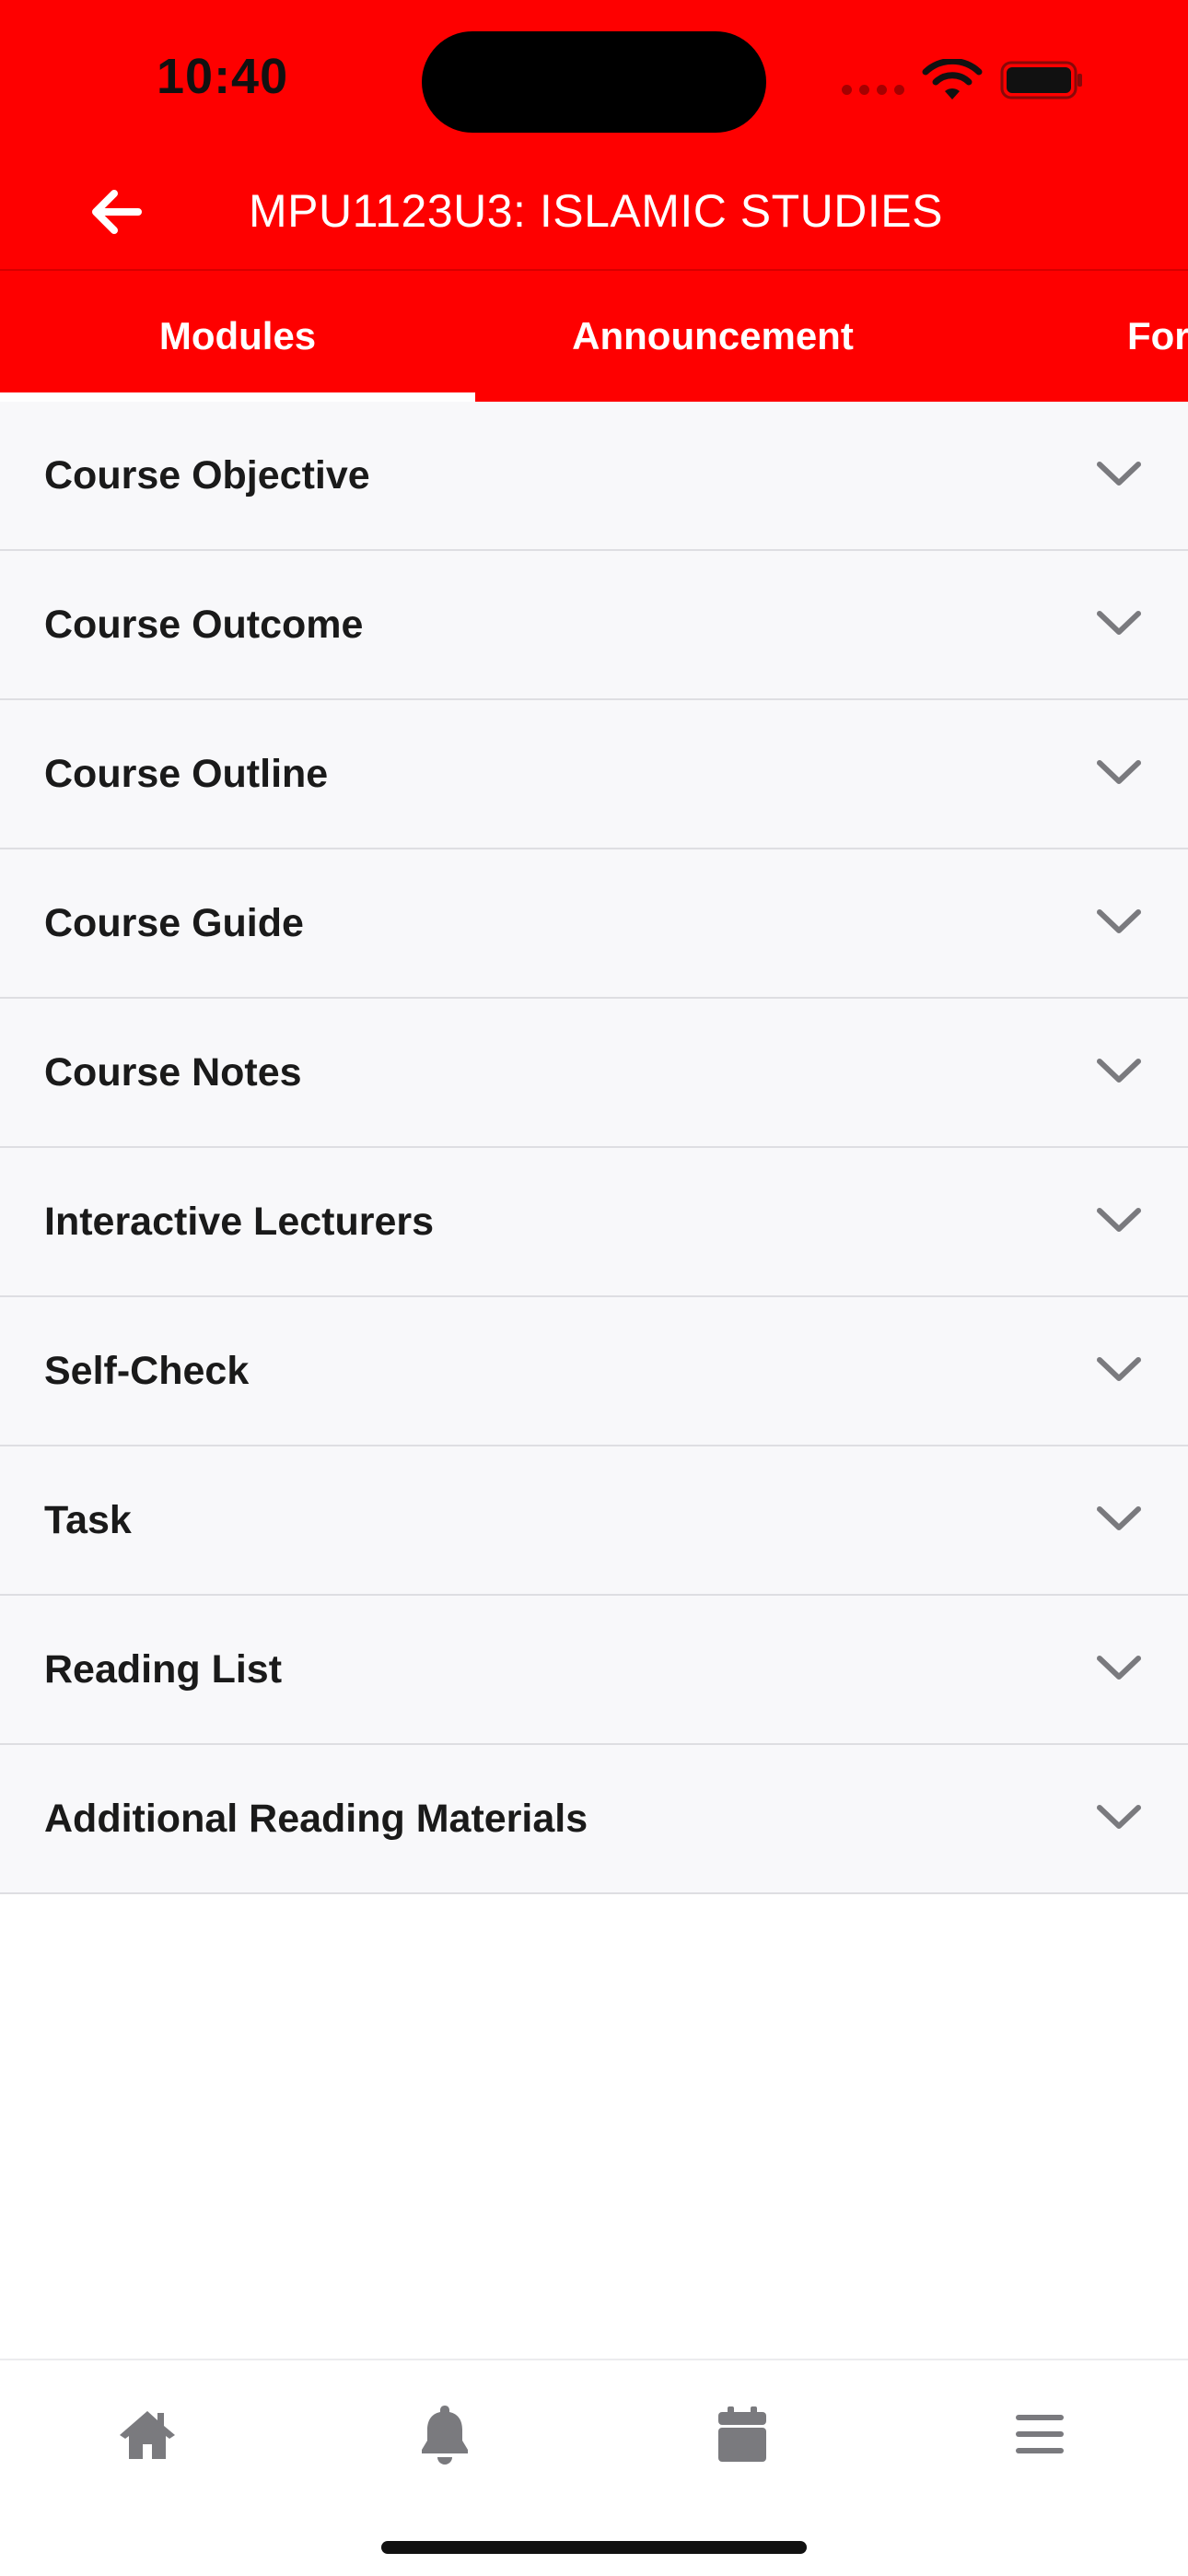  I want to click on module-label: Course Outline, so click(186, 774).